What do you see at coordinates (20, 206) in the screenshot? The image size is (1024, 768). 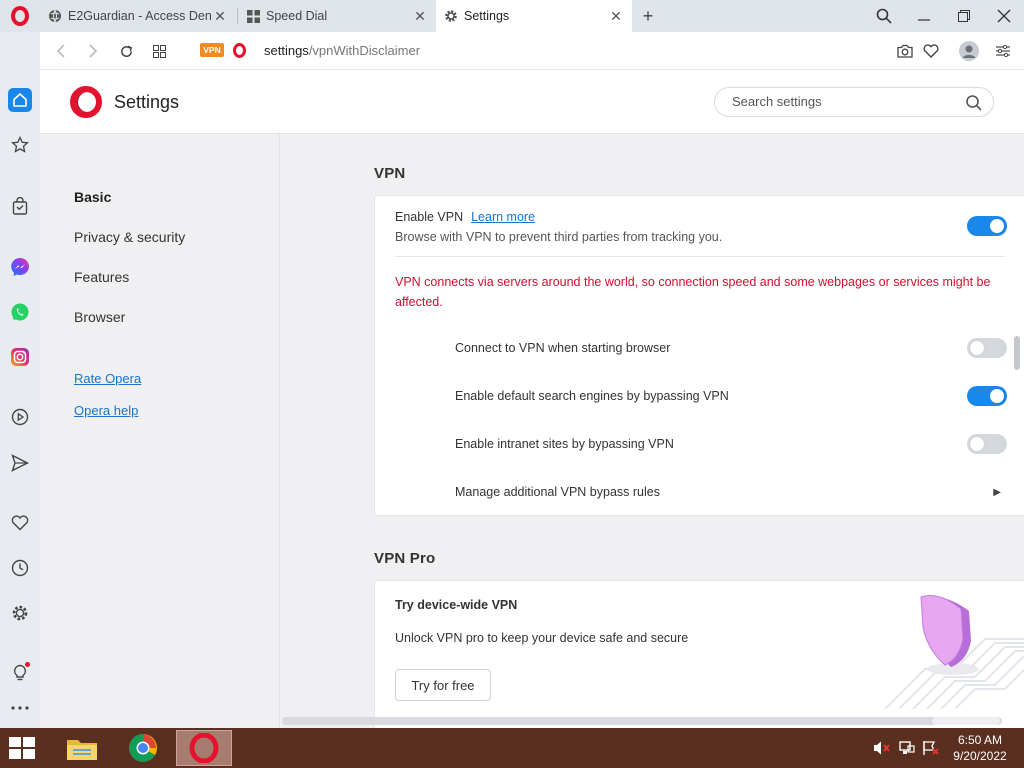 I see `sidebar-shopping` at bounding box center [20, 206].